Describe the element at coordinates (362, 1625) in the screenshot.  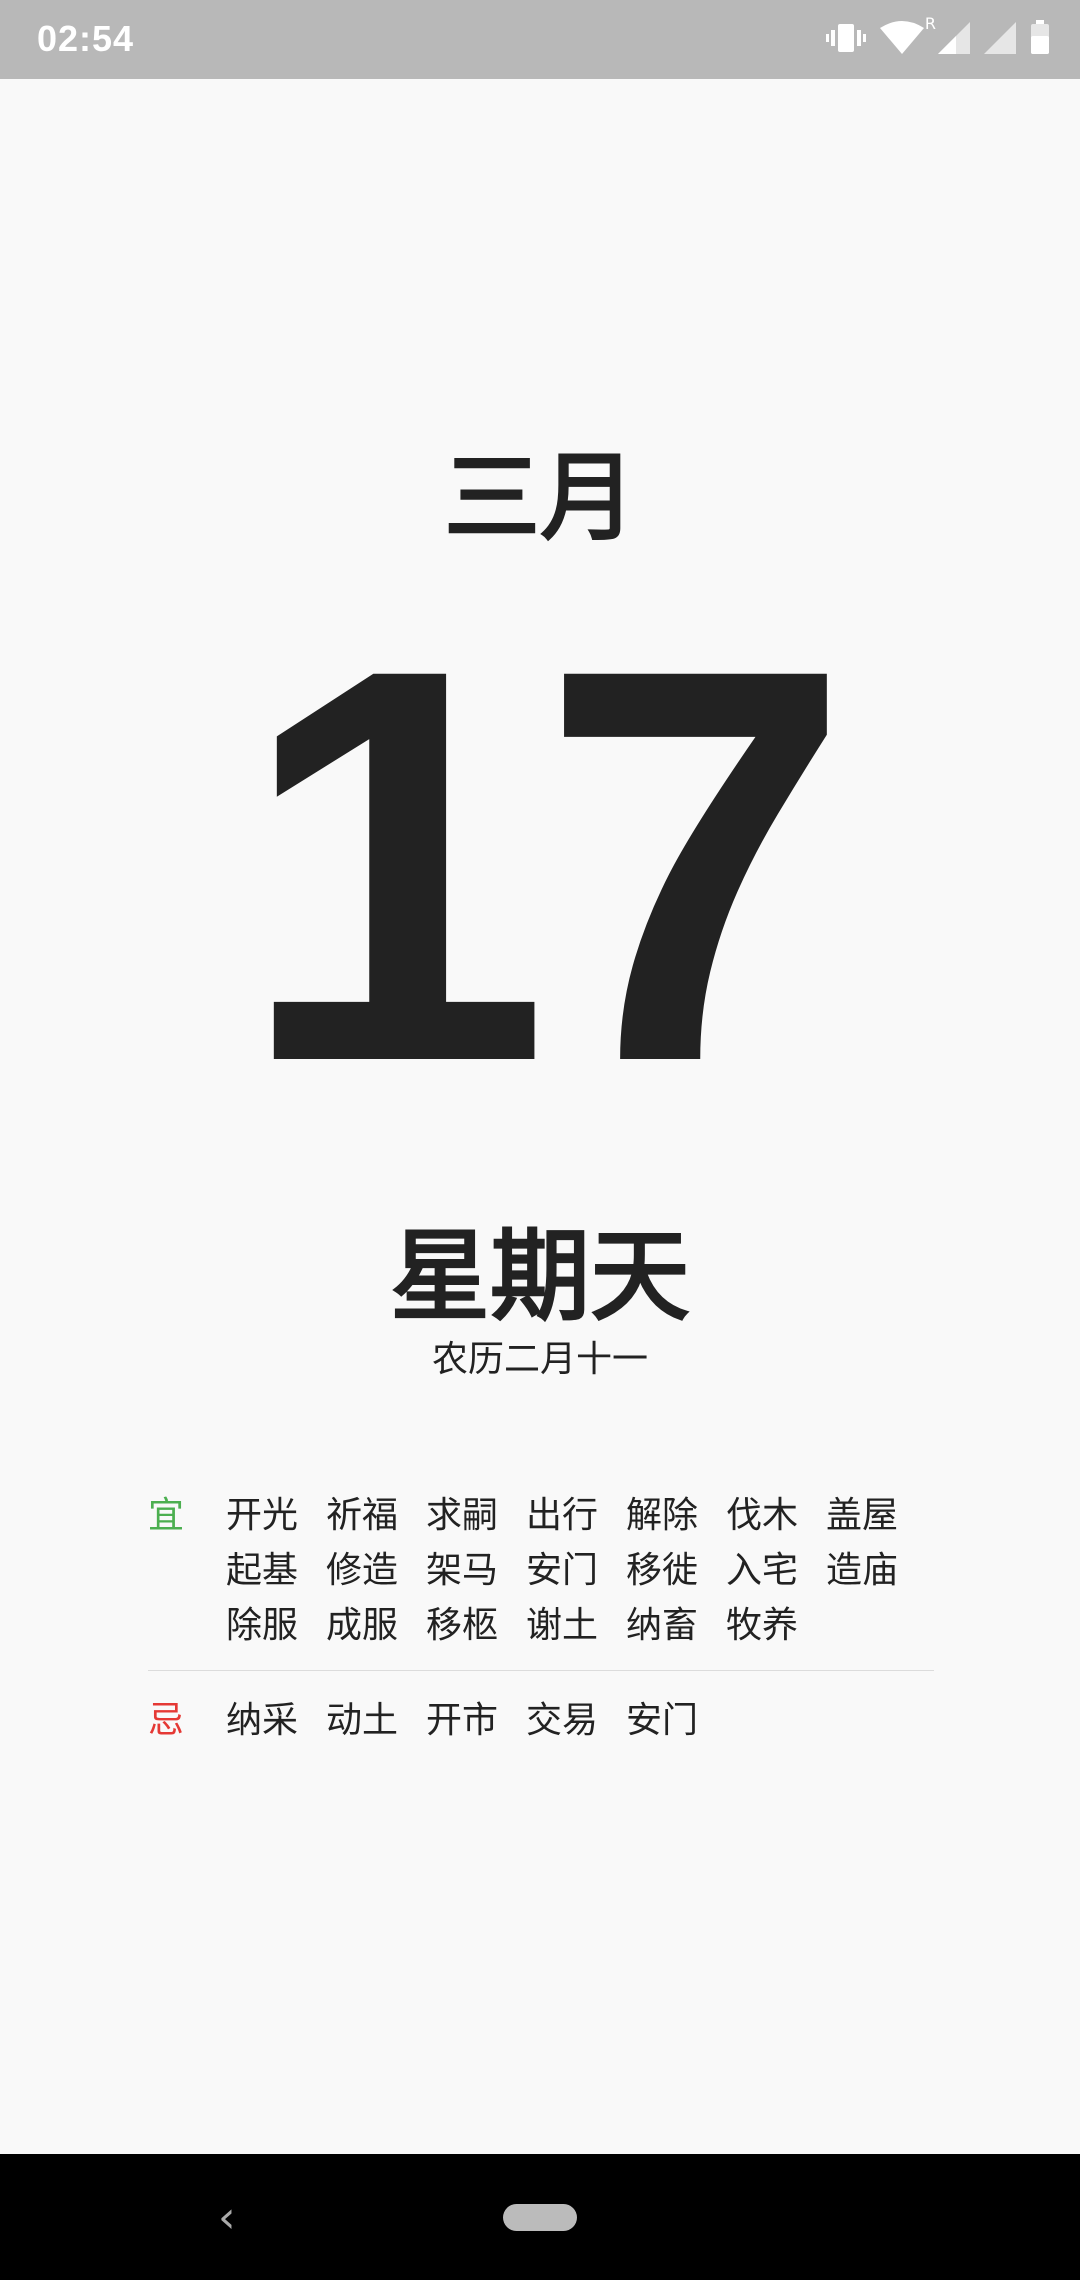
I see `auspicious-item: 成服` at that location.